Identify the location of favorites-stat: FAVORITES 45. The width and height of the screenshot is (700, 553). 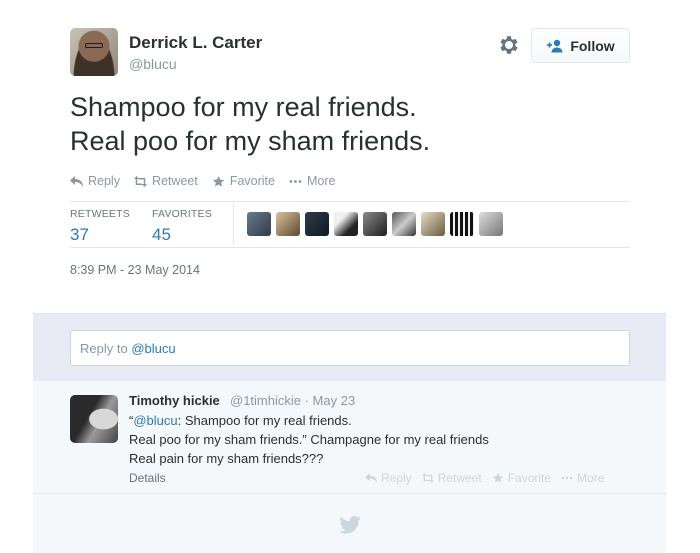
(182, 226).